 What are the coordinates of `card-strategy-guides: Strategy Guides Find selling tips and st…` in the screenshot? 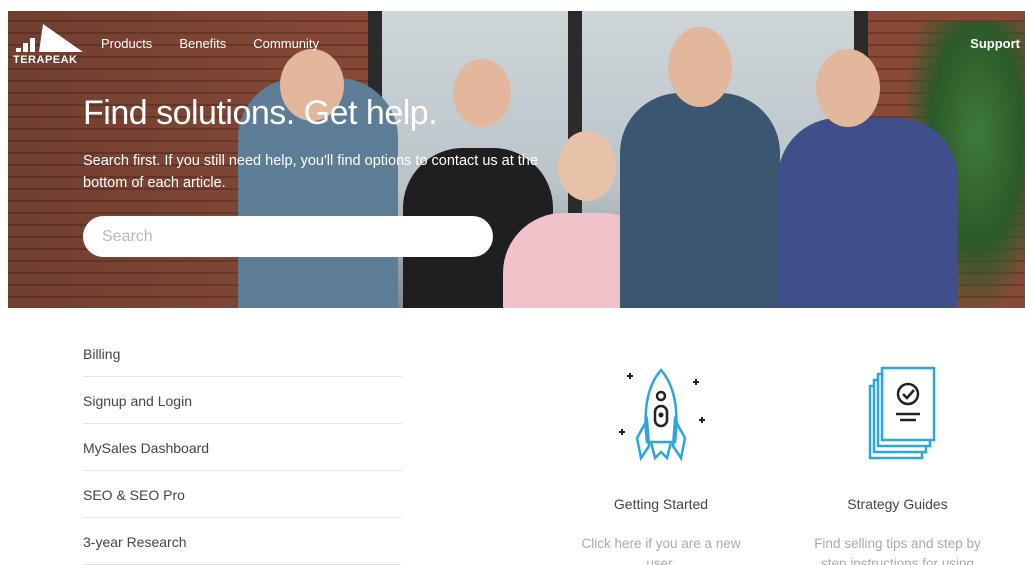 It's located at (897, 463).